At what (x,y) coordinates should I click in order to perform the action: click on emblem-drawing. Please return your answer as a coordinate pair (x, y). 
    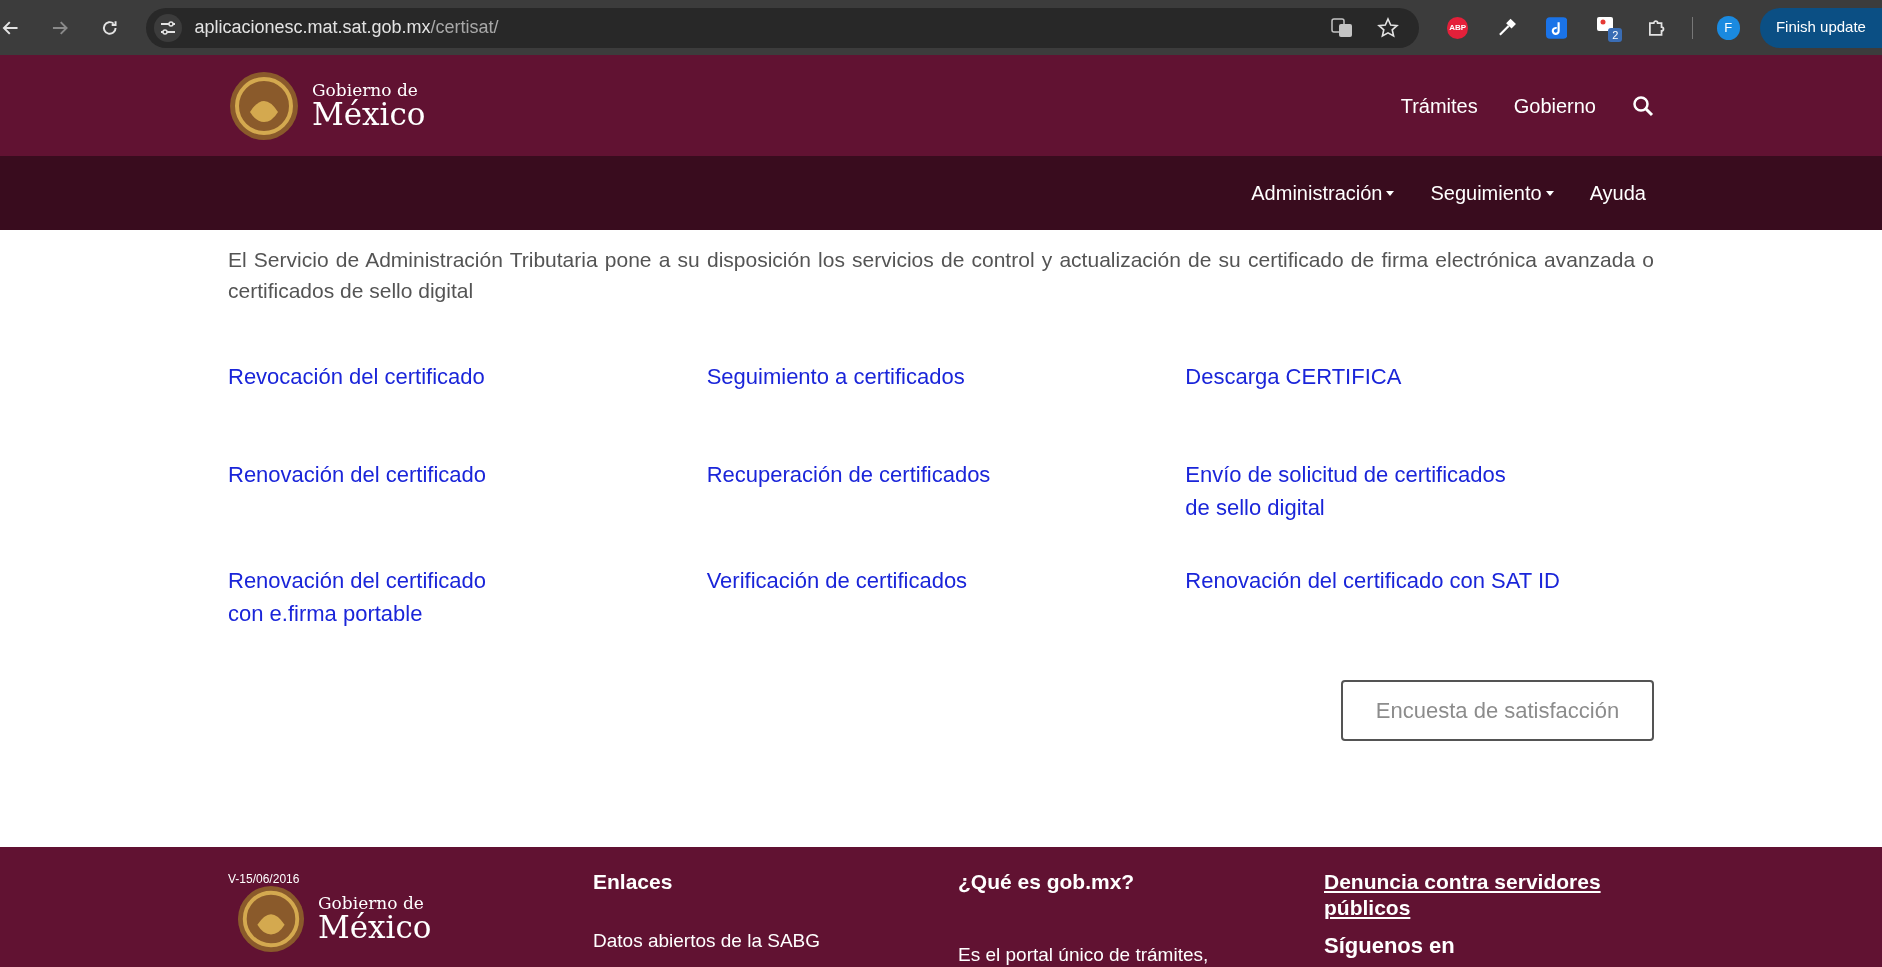
    Looking at the image, I should click on (271, 919).